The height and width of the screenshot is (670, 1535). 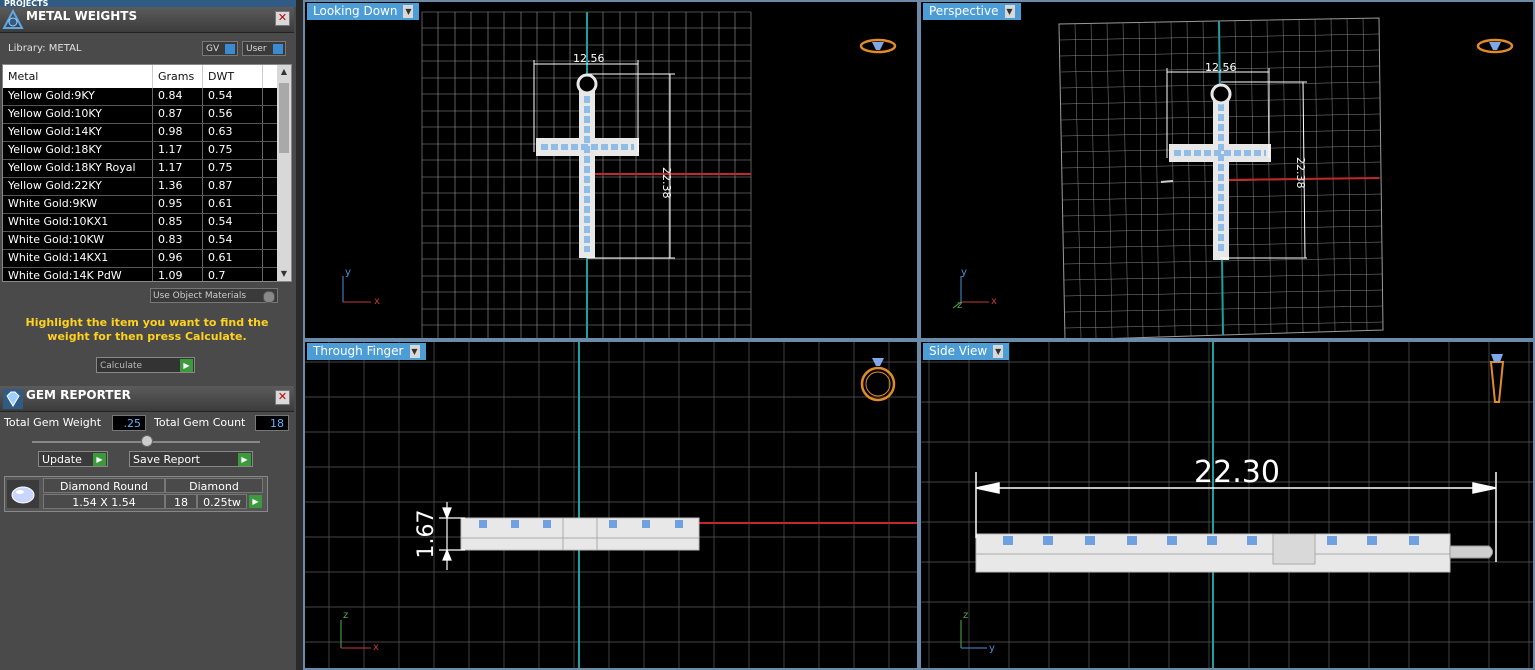 I want to click on table-row: Yellow Gold:18KY Royal 1.17 0.75, so click(x=147, y=169).